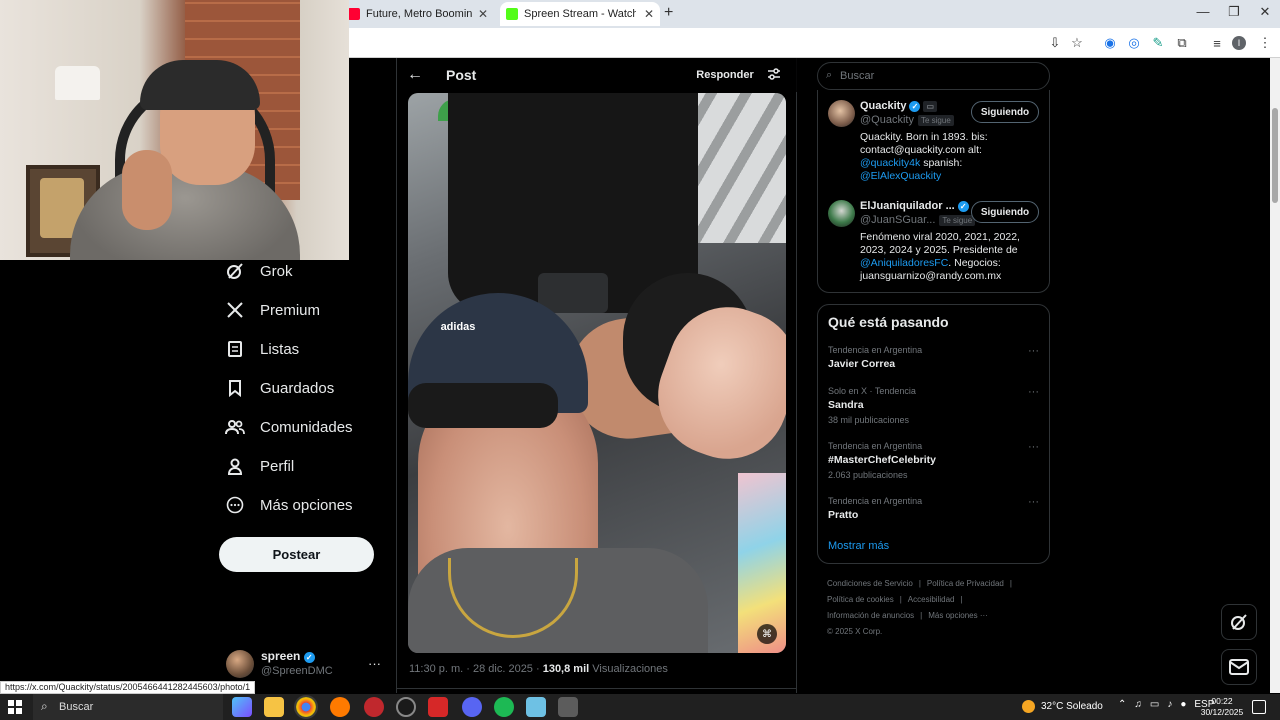  What do you see at coordinates (1055, 43) in the screenshot?
I see `install-app-icon: ⇩` at bounding box center [1055, 43].